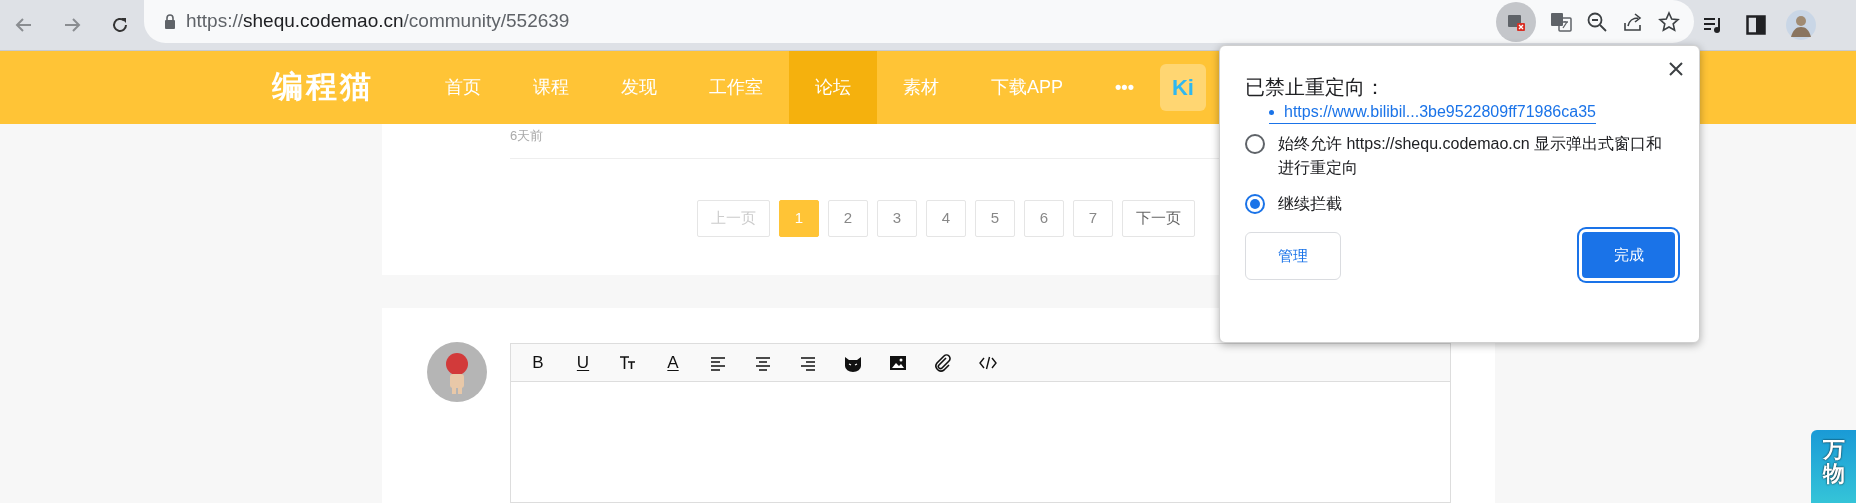 This screenshot has height=503, width=1856. I want to click on close-icon, so click(1676, 69).